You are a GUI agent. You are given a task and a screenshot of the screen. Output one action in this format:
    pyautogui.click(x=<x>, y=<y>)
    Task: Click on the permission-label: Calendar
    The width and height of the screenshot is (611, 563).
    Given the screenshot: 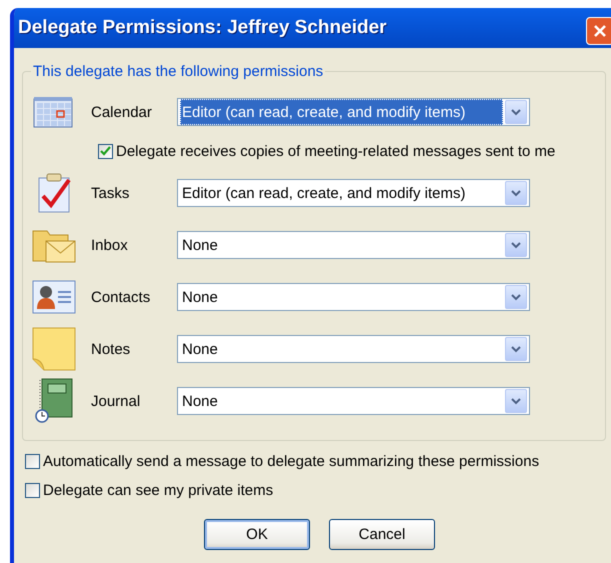 What is the action you would take?
    pyautogui.click(x=121, y=112)
    